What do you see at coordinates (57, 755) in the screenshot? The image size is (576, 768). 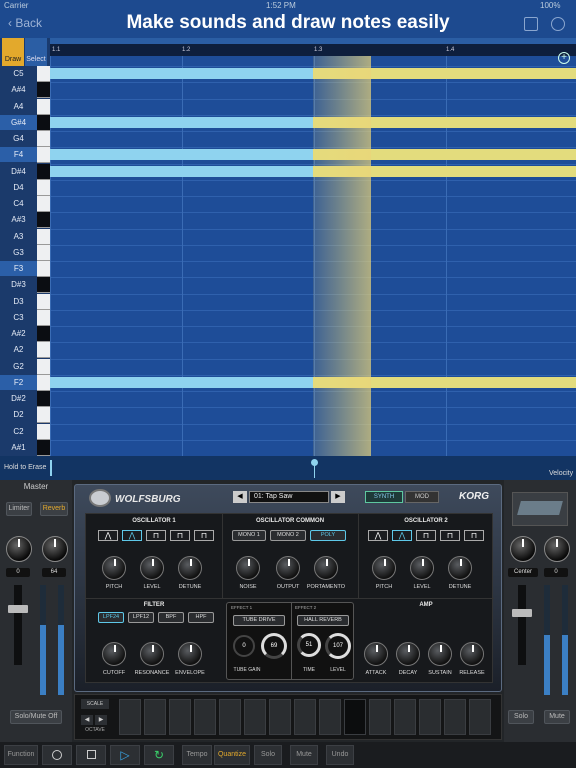 I see `record-button` at bounding box center [57, 755].